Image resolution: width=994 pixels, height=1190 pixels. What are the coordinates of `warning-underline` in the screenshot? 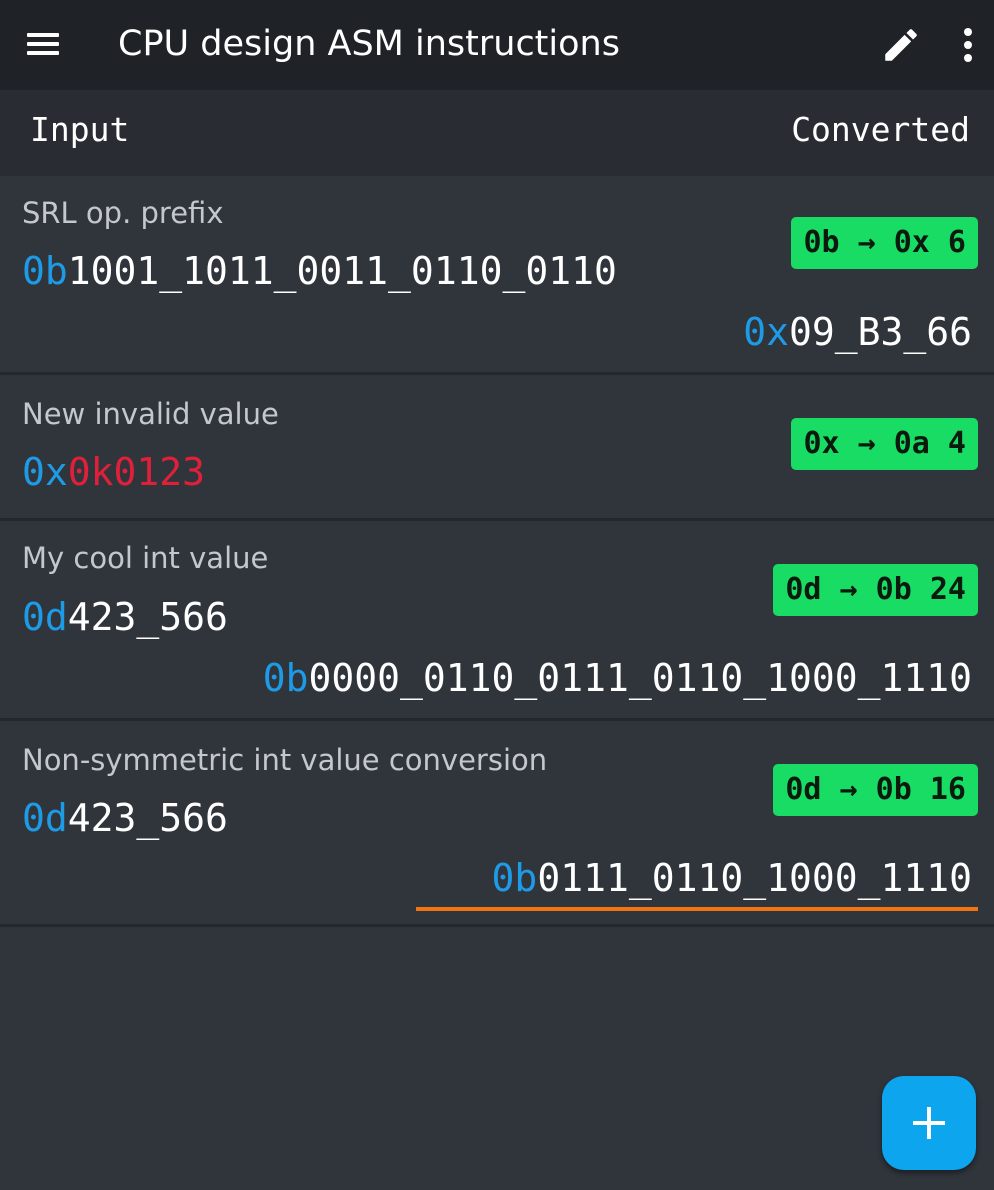 It's located at (697, 909).